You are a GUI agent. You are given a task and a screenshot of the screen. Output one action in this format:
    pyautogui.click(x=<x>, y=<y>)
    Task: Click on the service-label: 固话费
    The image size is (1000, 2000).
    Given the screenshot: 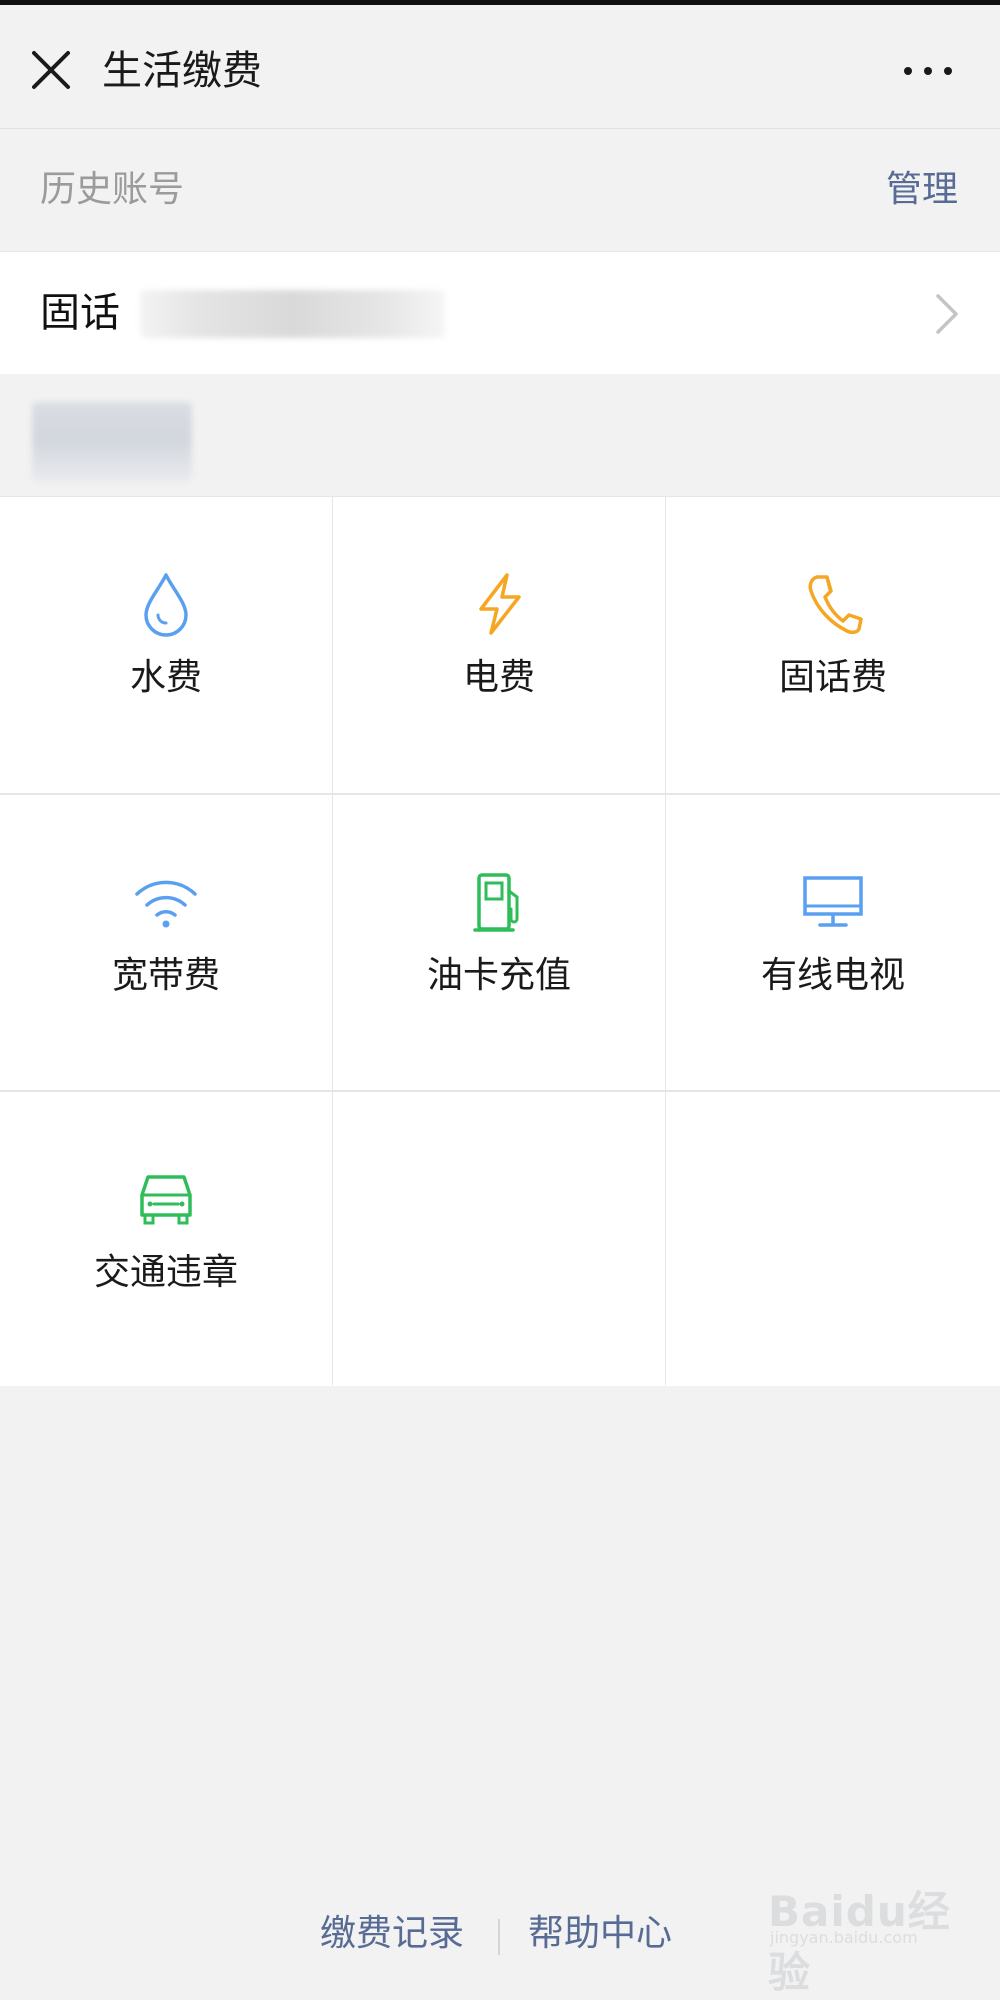 What is the action you would take?
    pyautogui.click(x=832, y=677)
    